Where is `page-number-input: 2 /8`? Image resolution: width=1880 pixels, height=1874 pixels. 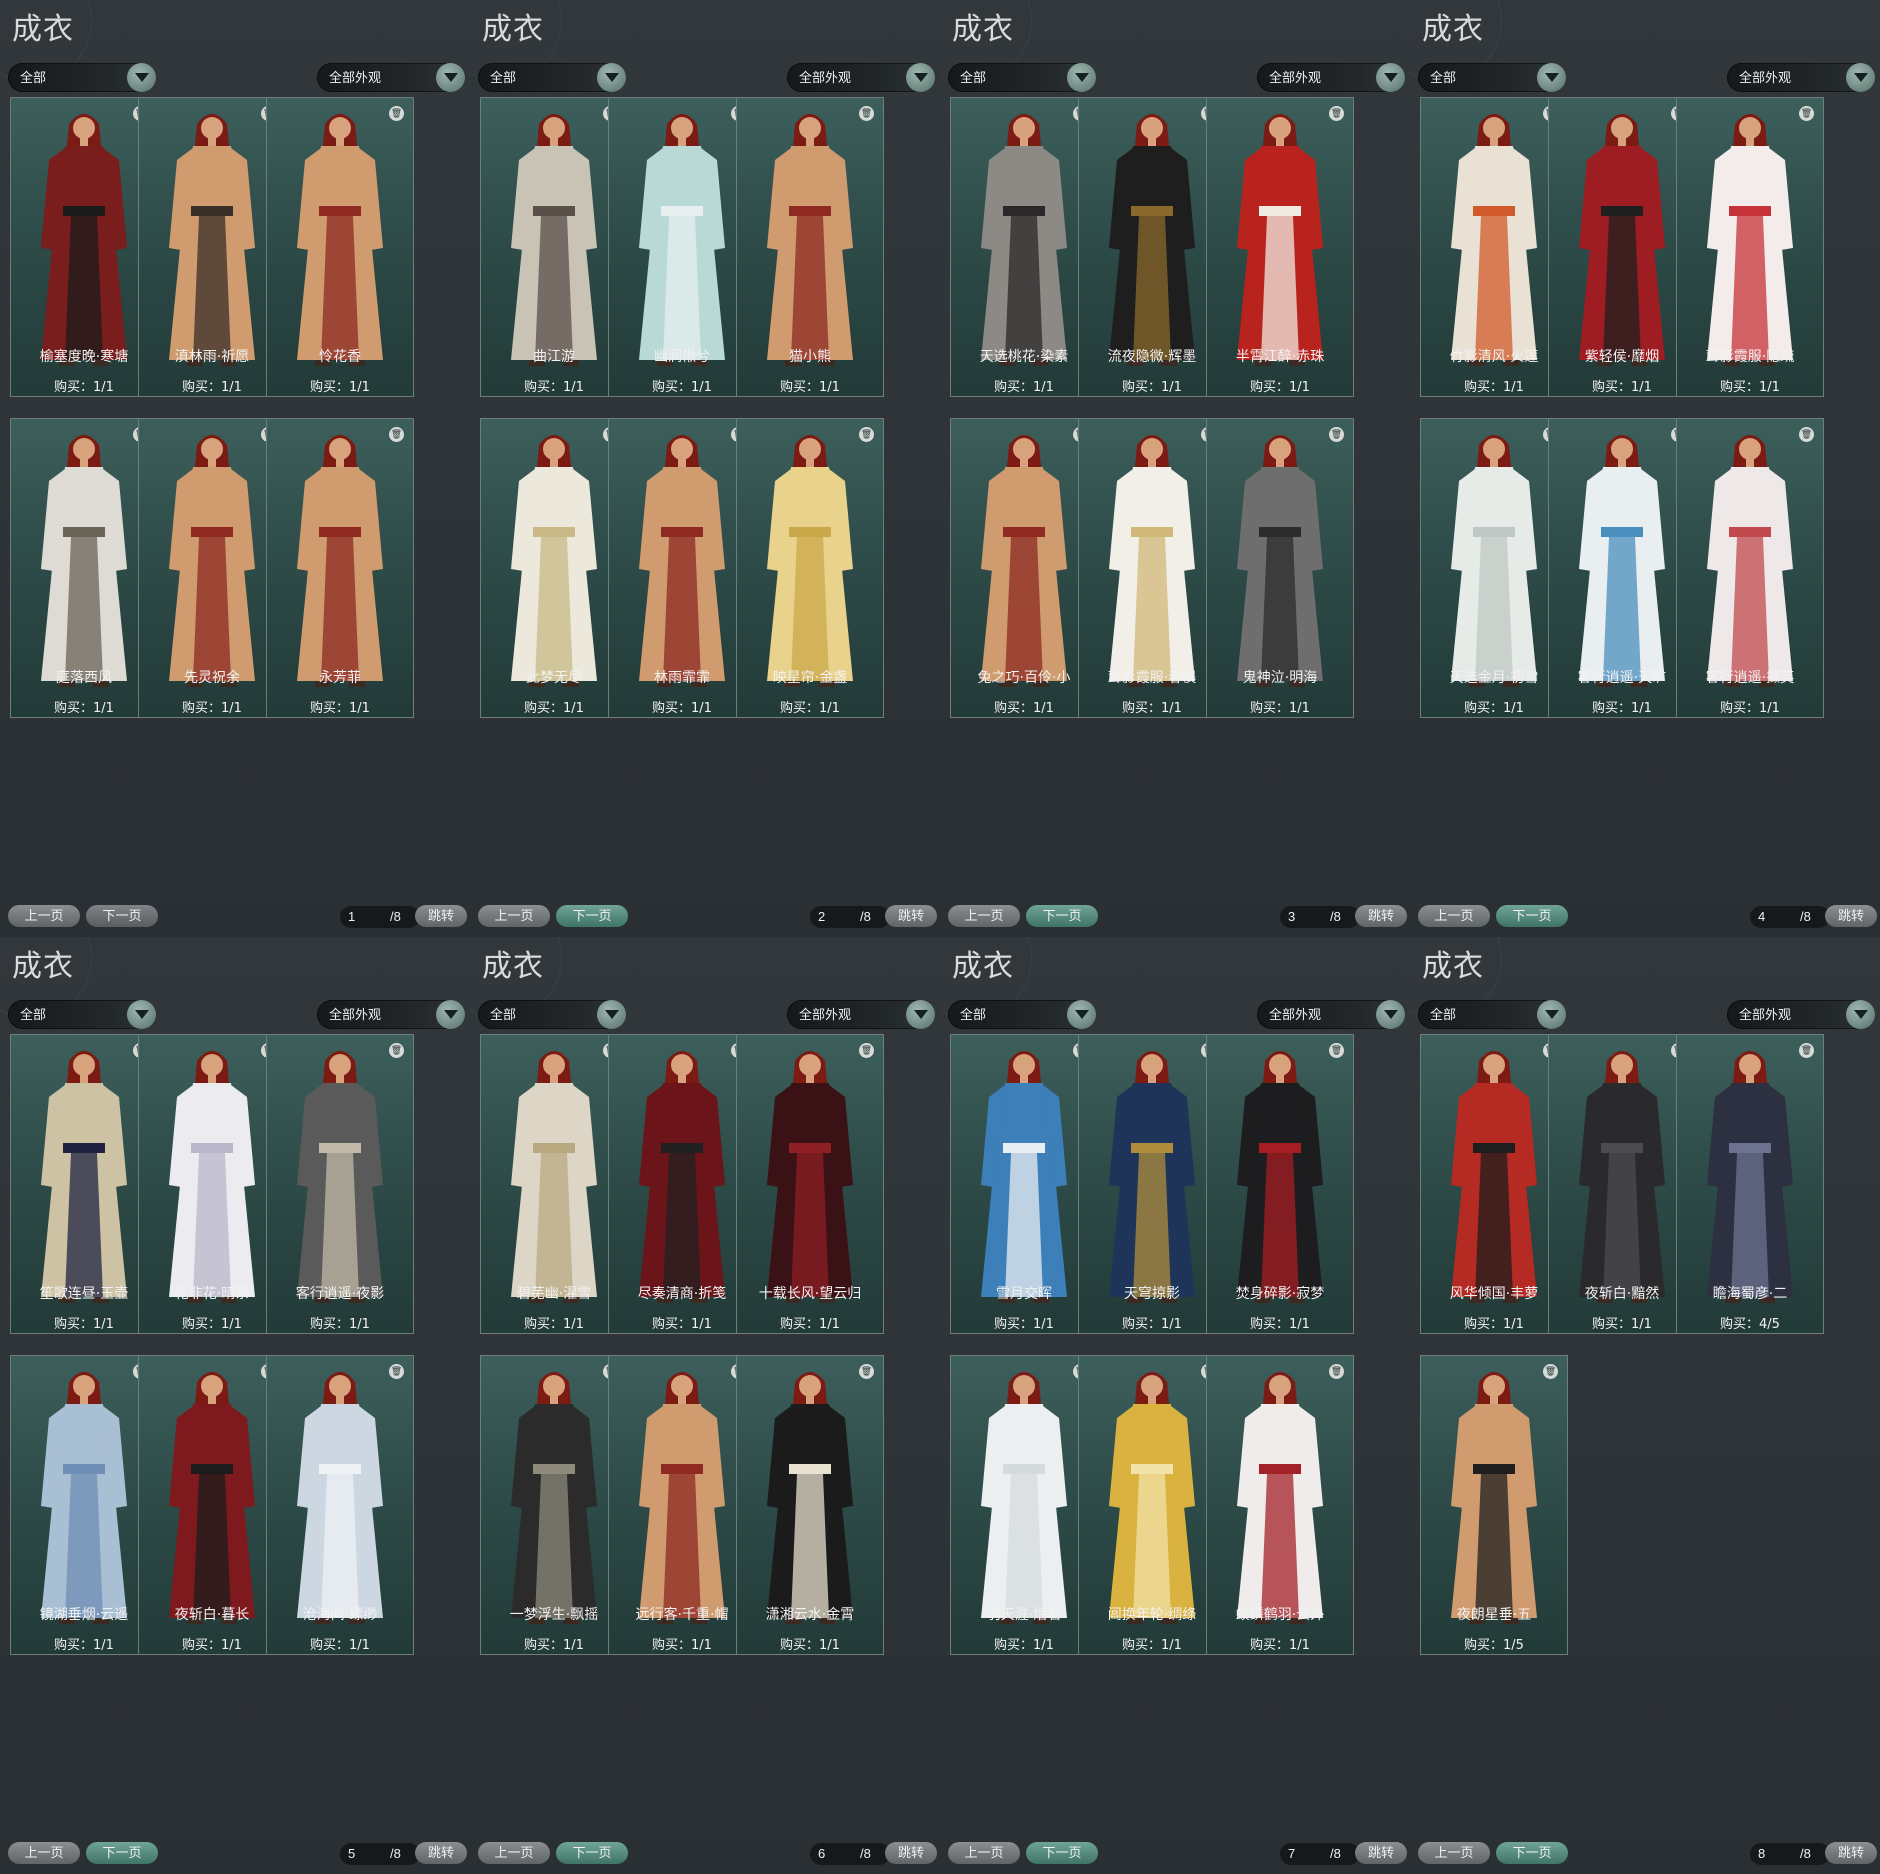
page-number-input: 2 /8 is located at coordinates (850, 917).